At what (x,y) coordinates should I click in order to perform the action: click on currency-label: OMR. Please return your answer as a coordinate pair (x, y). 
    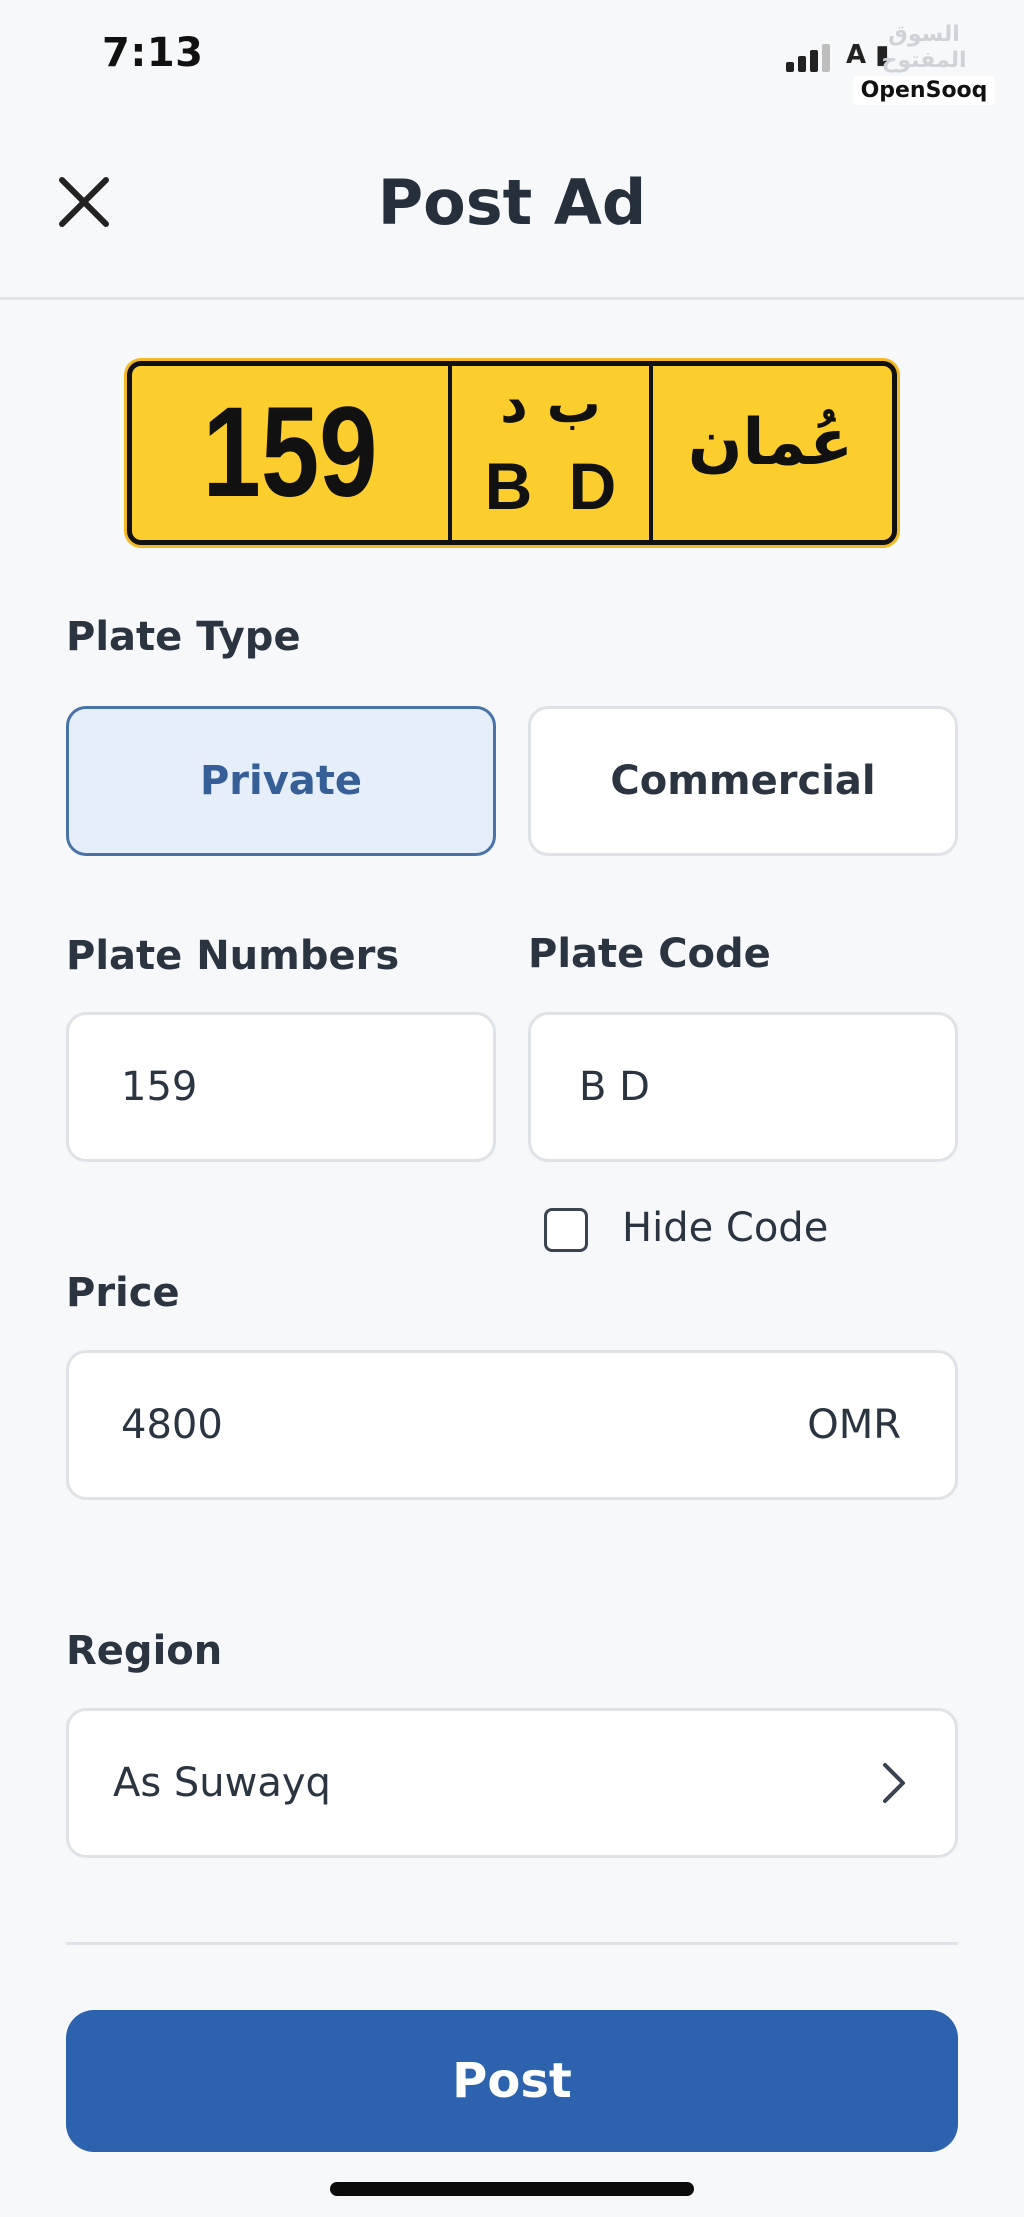
    Looking at the image, I should click on (854, 1425).